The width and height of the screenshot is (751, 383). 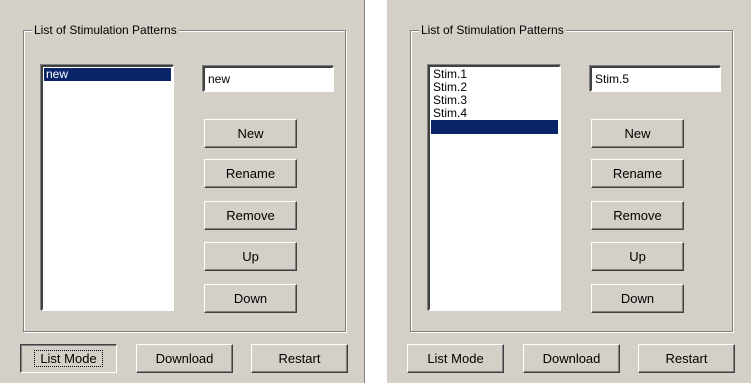 What do you see at coordinates (107, 74) in the screenshot?
I see `list-item: new` at bounding box center [107, 74].